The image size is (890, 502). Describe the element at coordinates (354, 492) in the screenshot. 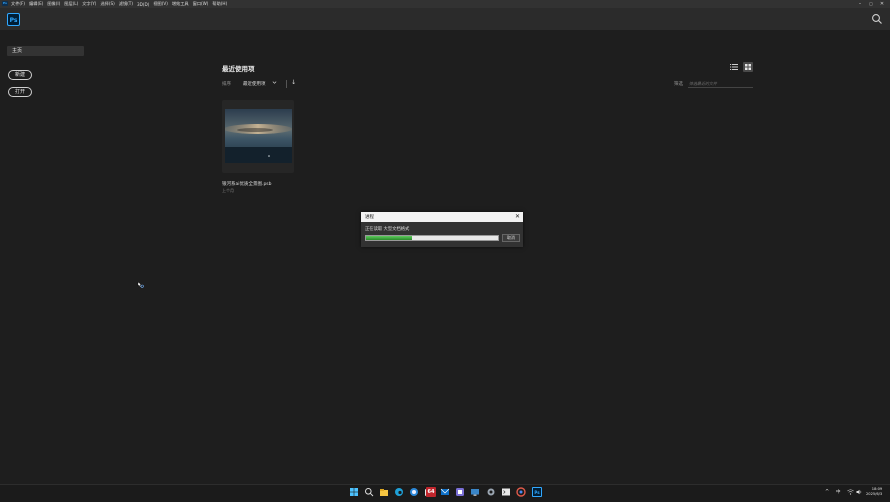

I see `start-icon` at that location.